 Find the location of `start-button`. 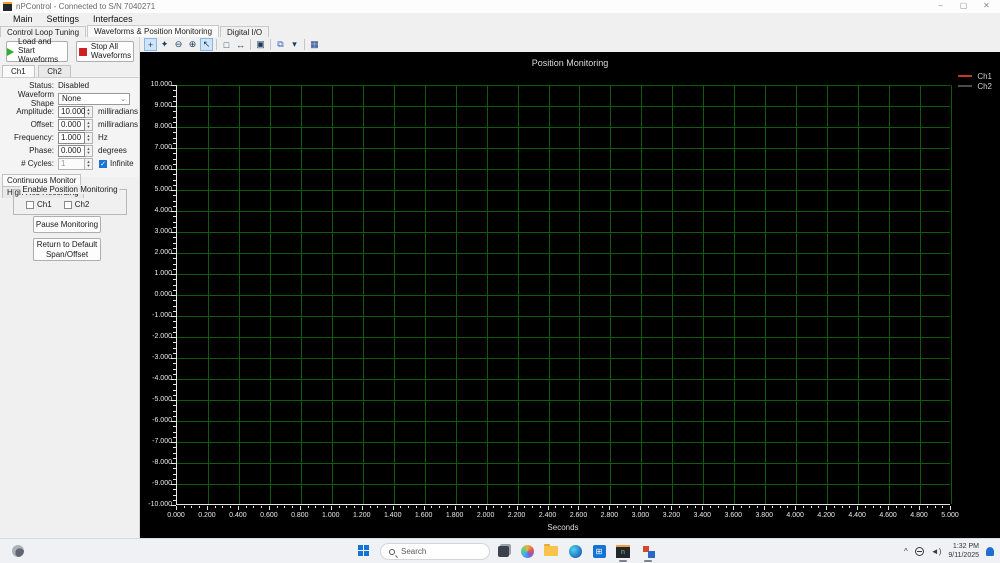

start-button is located at coordinates (364, 551).